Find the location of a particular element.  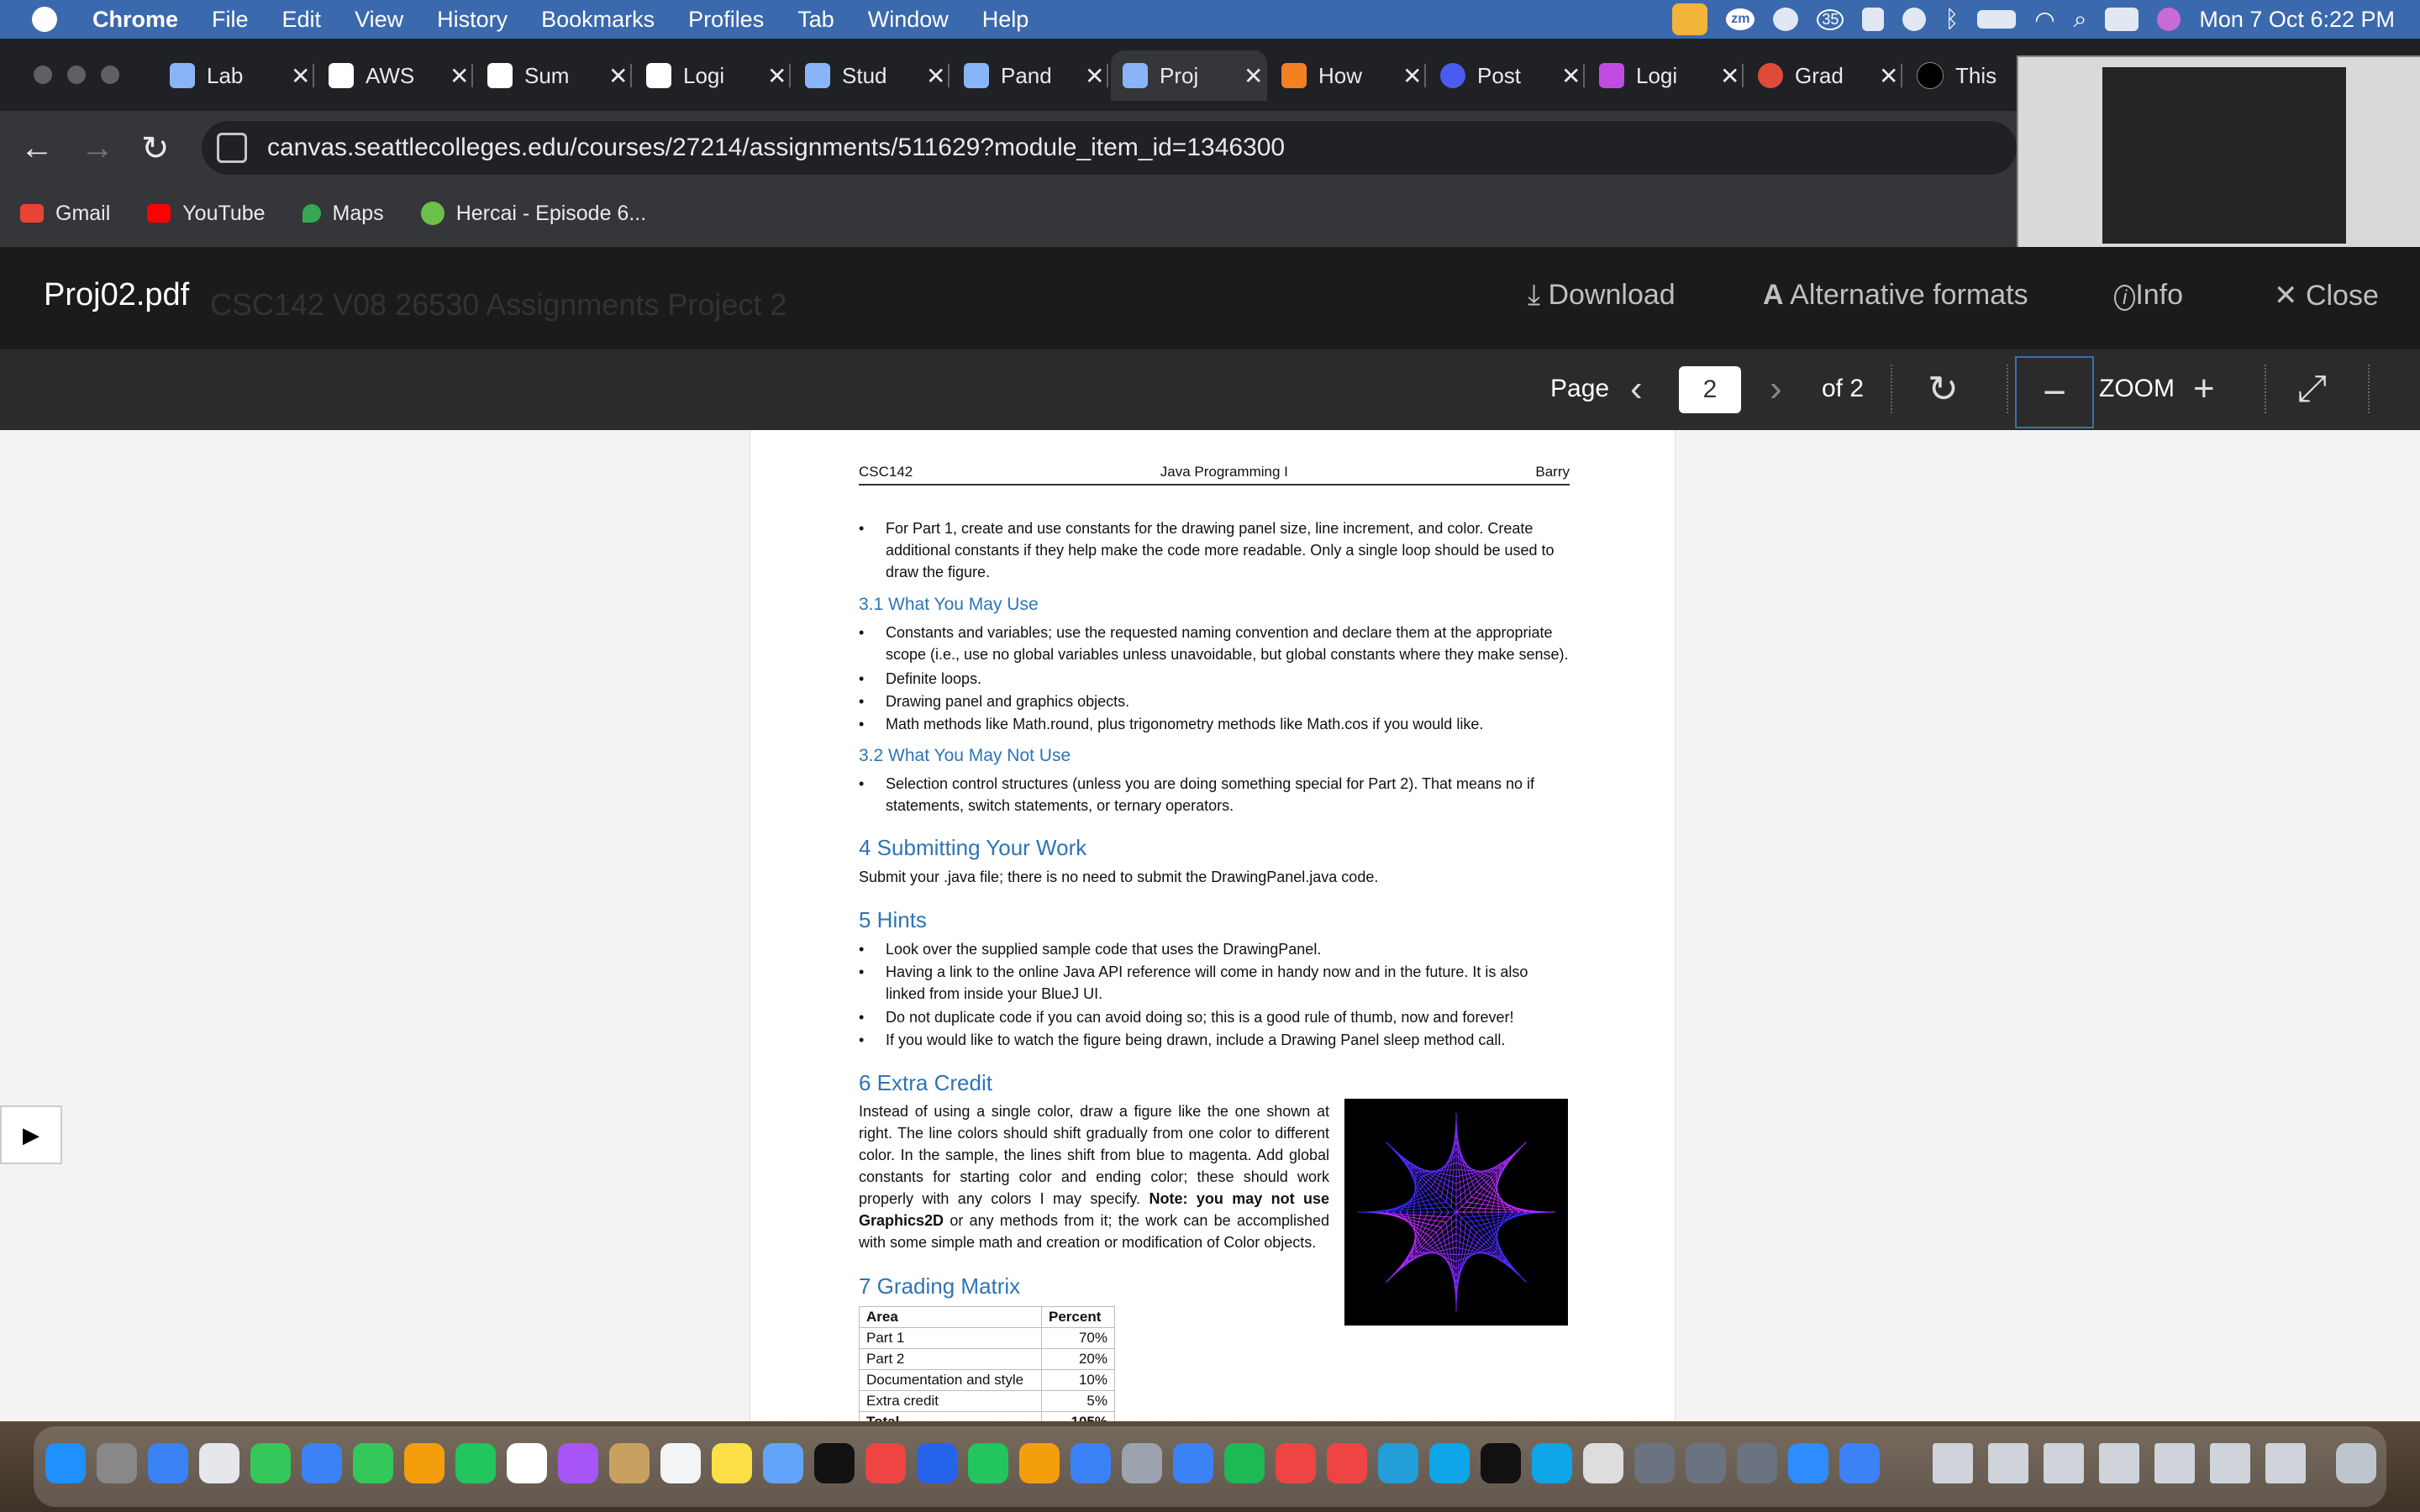

bluetooth-icon: ᛒ is located at coordinates (1951, 19).